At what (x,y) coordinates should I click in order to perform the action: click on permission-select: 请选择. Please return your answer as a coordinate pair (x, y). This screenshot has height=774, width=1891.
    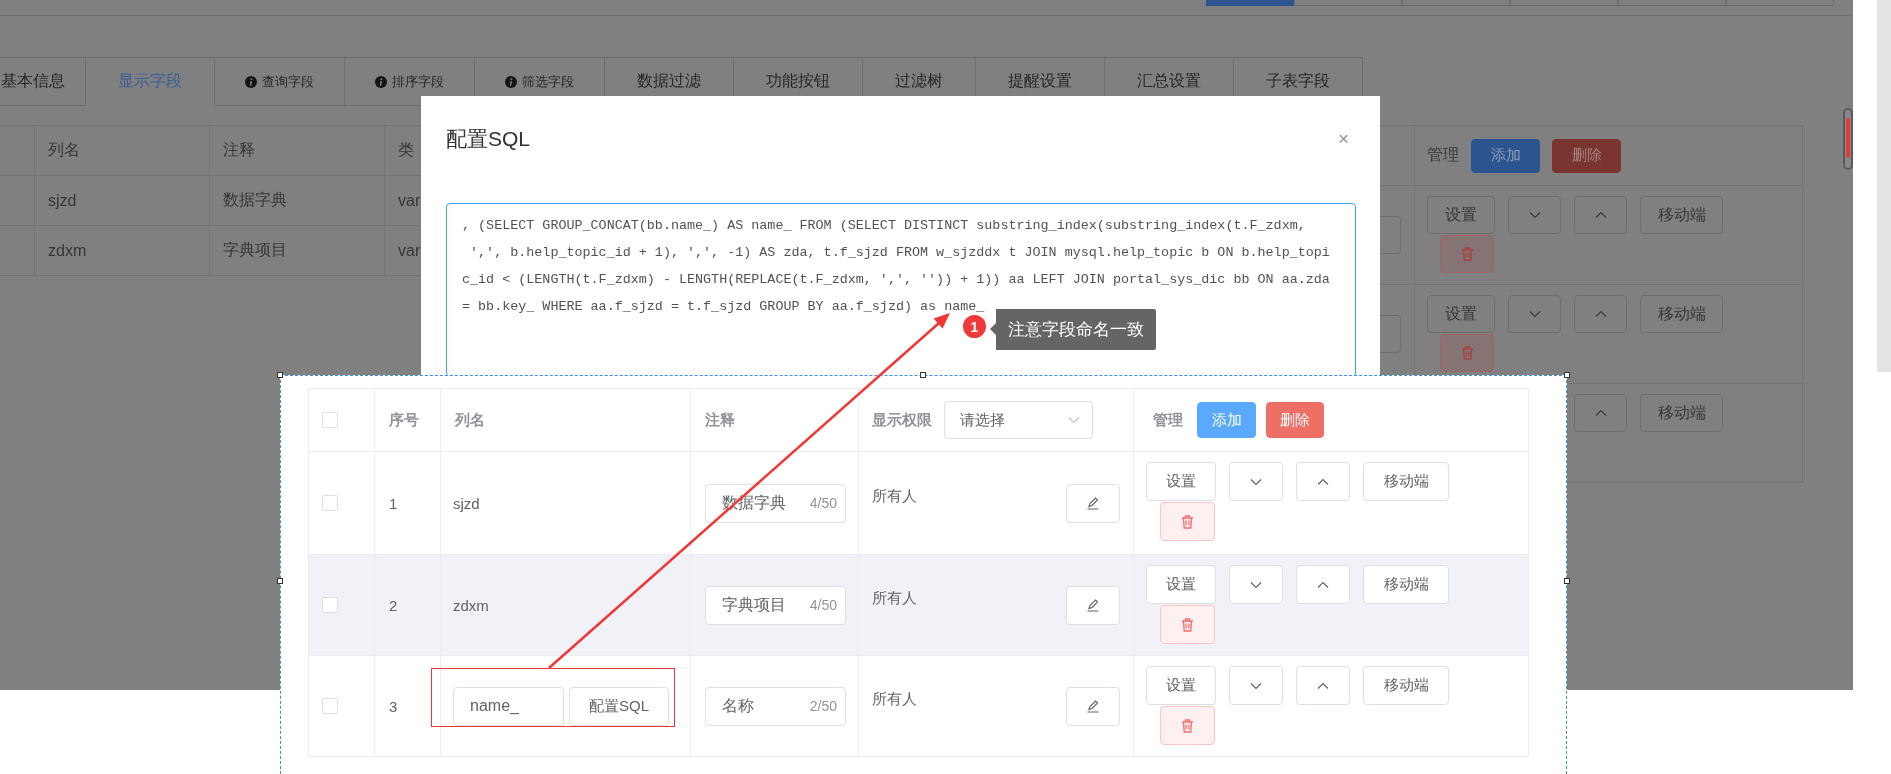
    Looking at the image, I should click on (1018, 420).